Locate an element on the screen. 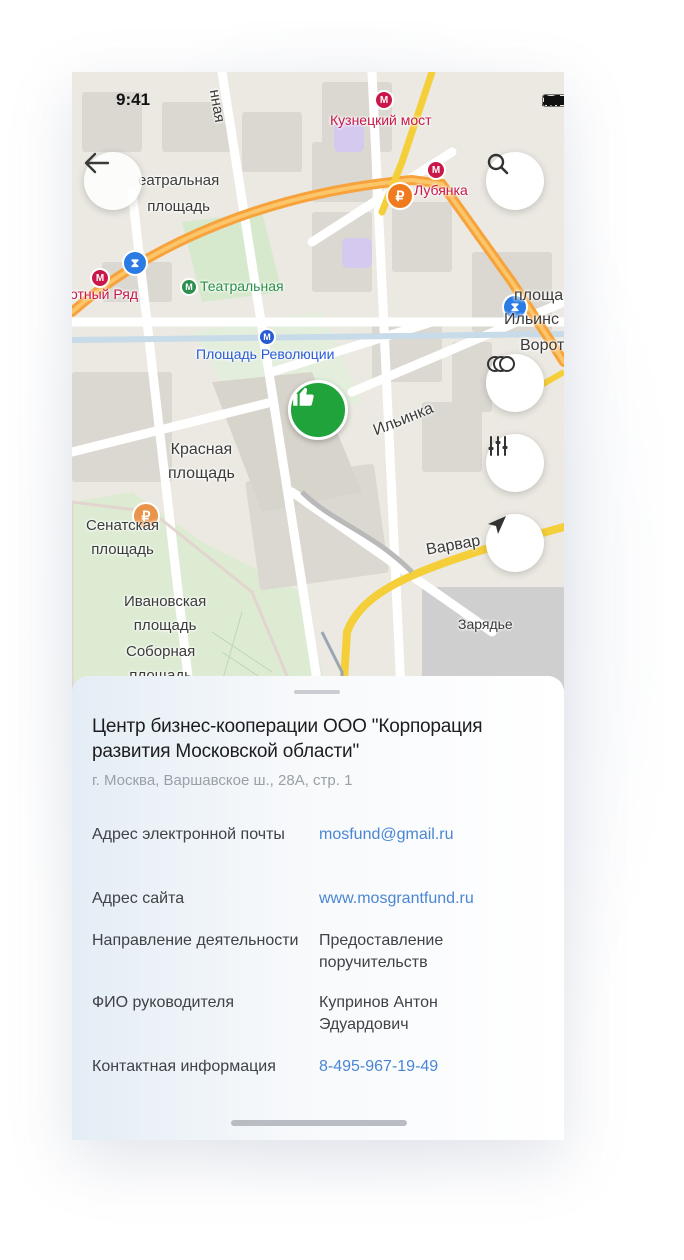  filter-sliders-icon is located at coordinates (498, 446).